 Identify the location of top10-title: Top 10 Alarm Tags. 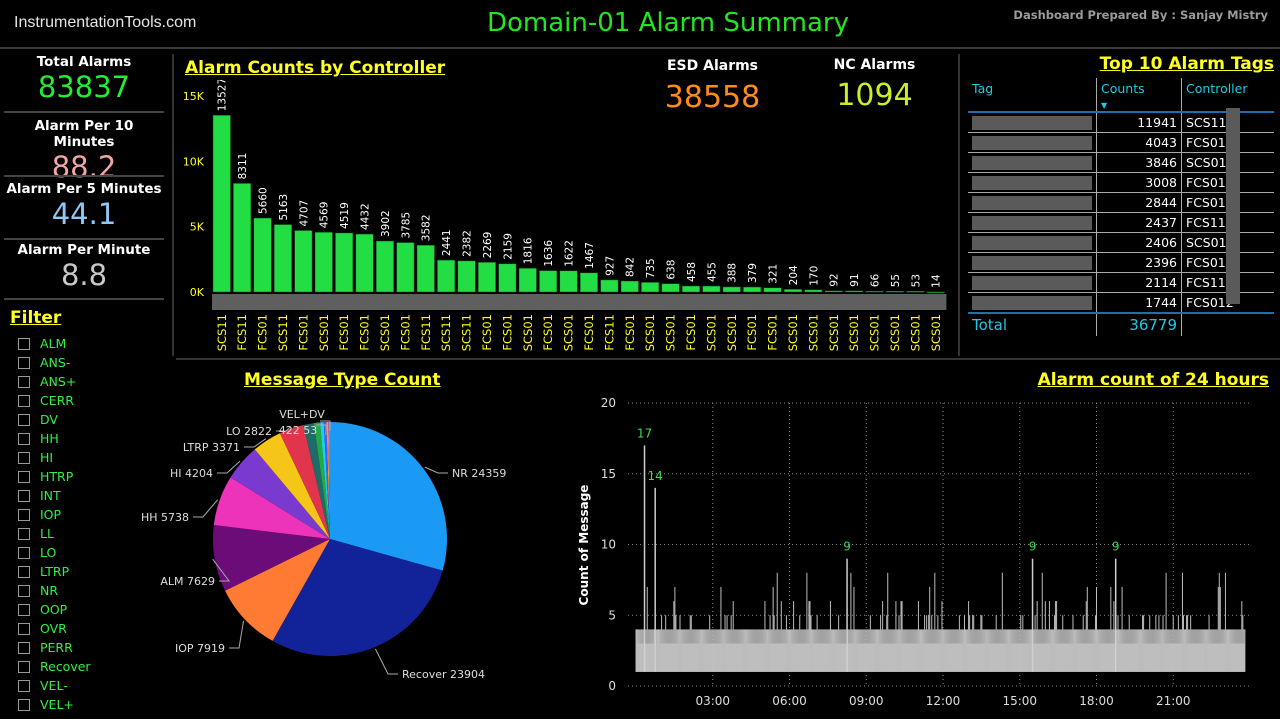
(1186, 64).